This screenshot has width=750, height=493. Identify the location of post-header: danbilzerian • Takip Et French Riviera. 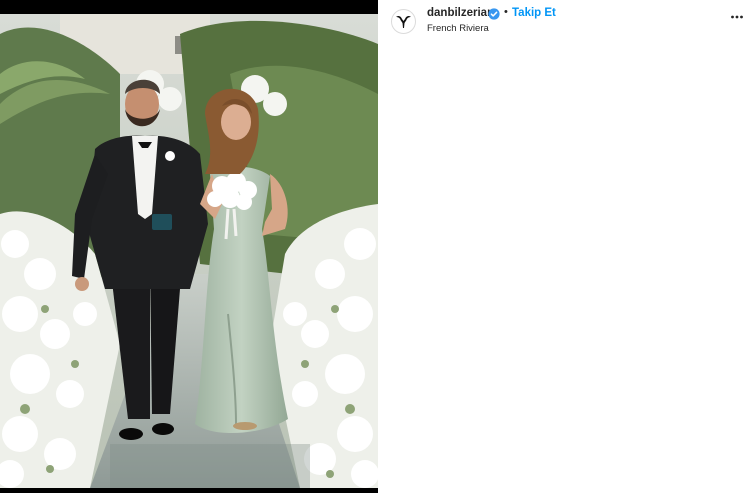
(564, 22).